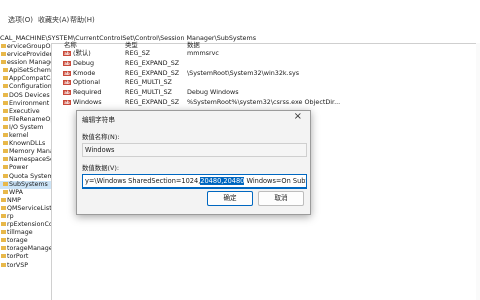 This screenshot has width=480, height=300. What do you see at coordinates (30, 71) in the screenshot?
I see `tree-item-label: ApiSetSchemaE` at bounding box center [30, 71].